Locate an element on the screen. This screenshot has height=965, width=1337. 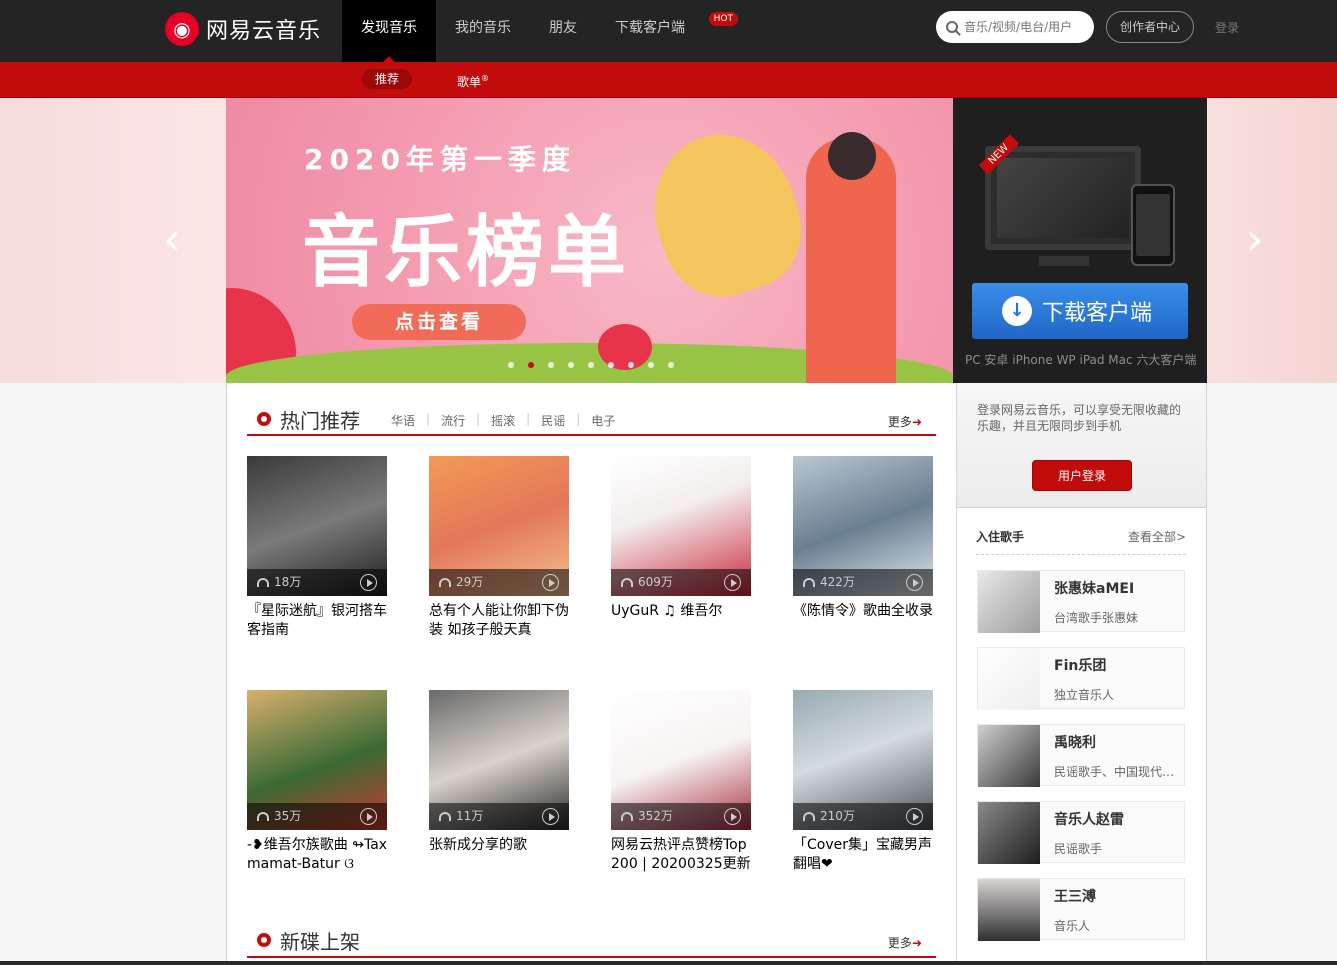
nav-download: 下载客户端 HOT is located at coordinates (667, 31).